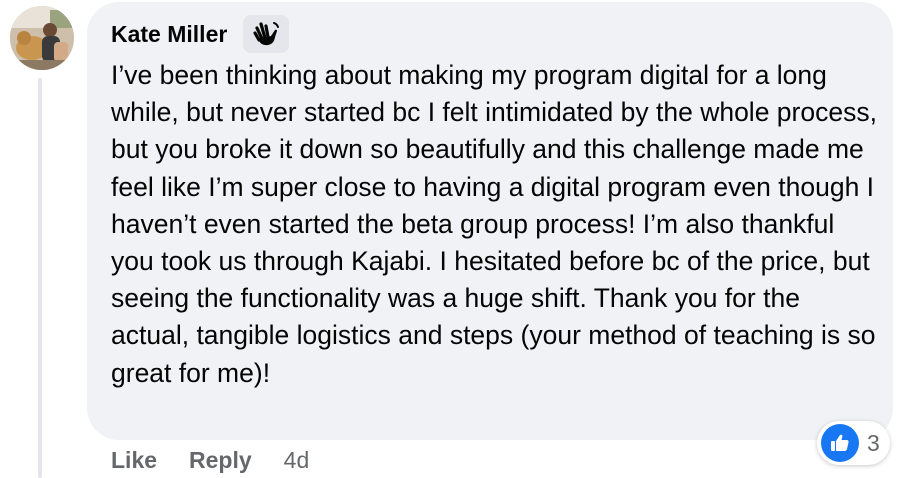 The width and height of the screenshot is (918, 478). I want to click on avatar, so click(42, 38).